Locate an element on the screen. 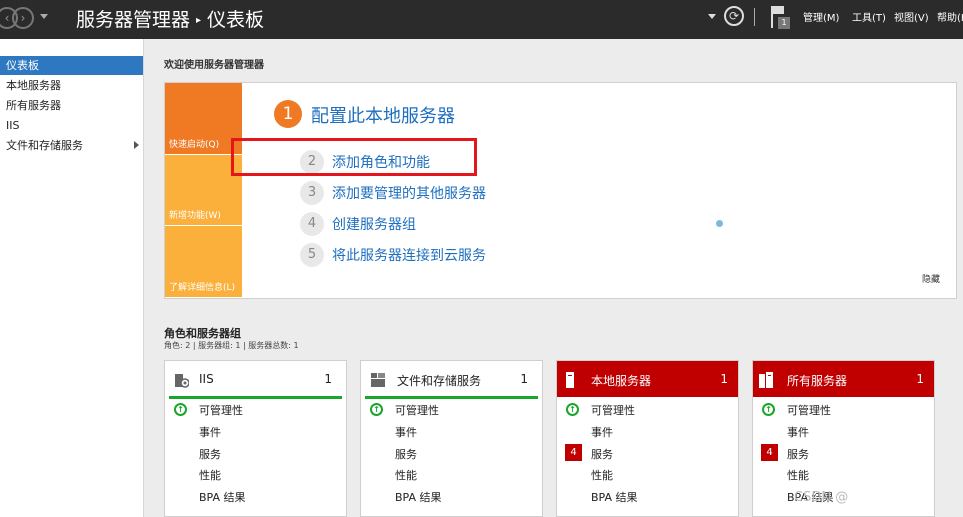 This screenshot has height=517, width=963. sidebar-item-local-server: 本地服务器 is located at coordinates (71, 85).